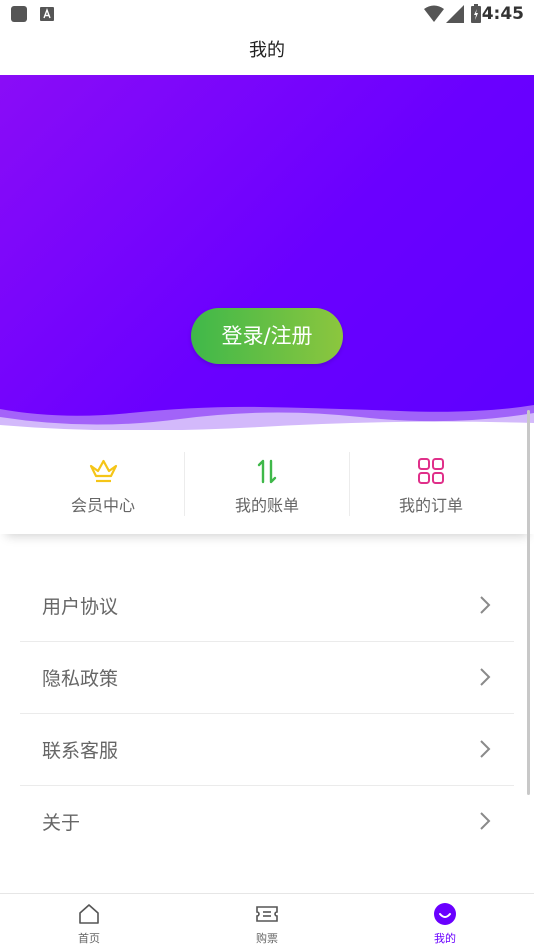 This screenshot has height=951, width=534. What do you see at coordinates (445, 914) in the screenshot?
I see `smile-icon` at bounding box center [445, 914].